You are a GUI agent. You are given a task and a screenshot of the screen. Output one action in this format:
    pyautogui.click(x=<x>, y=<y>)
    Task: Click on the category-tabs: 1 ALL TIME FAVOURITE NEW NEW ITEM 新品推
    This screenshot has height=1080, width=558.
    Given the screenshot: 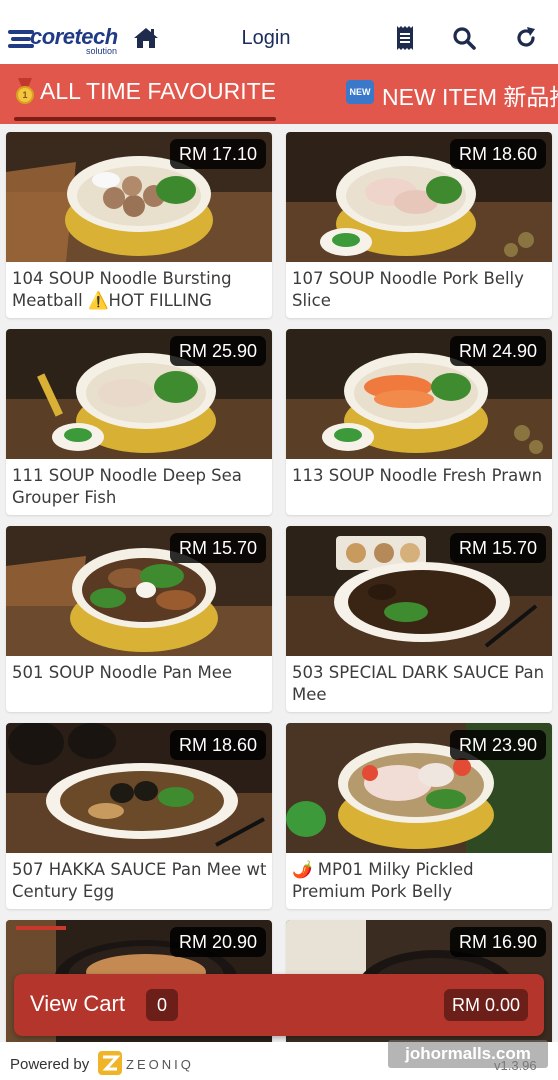 What is the action you would take?
    pyautogui.click(x=279, y=94)
    